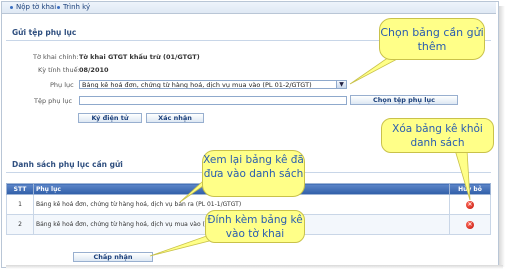 This screenshot has width=507, height=269. Describe the element at coordinates (255, 226) in the screenshot. I see `callout-attach-table: Đính kèm bảng kê vào tờ khai` at that location.